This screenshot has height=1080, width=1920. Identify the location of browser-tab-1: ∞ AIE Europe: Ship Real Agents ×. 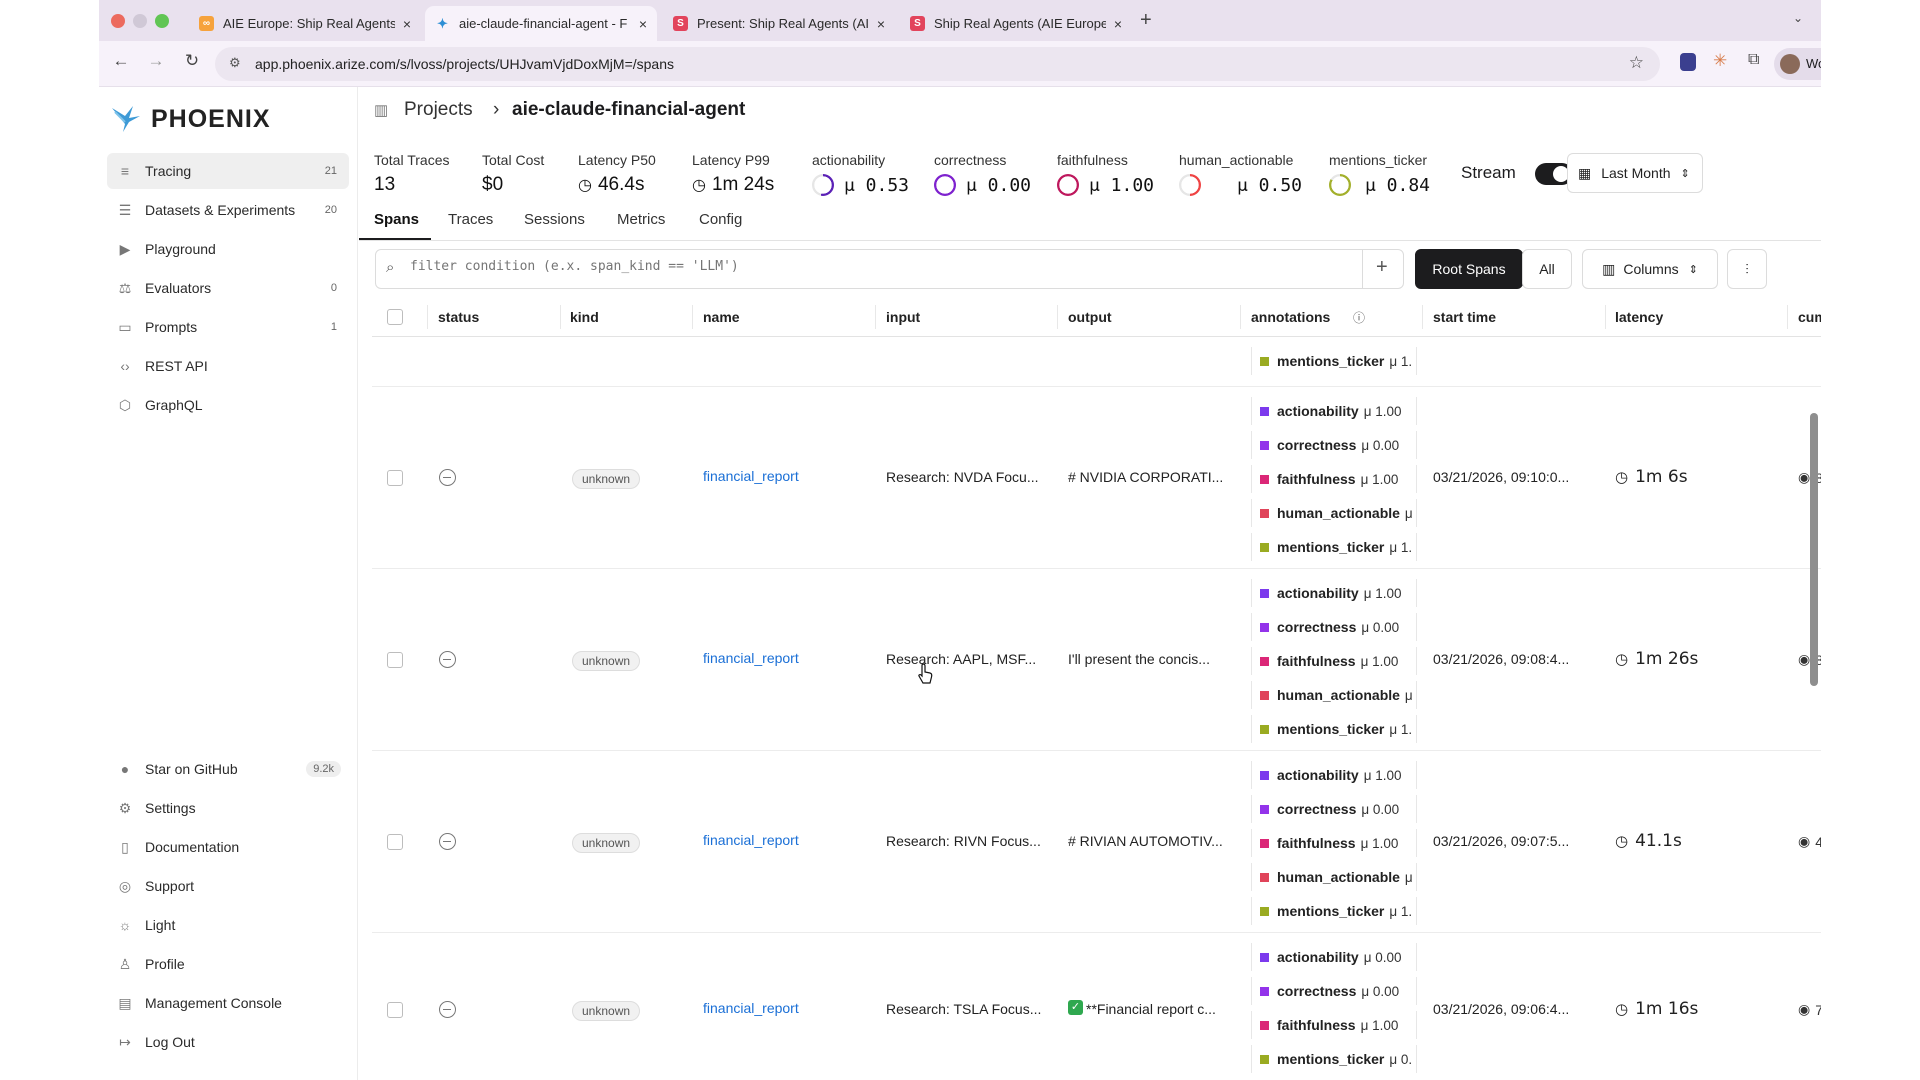
(305, 23).